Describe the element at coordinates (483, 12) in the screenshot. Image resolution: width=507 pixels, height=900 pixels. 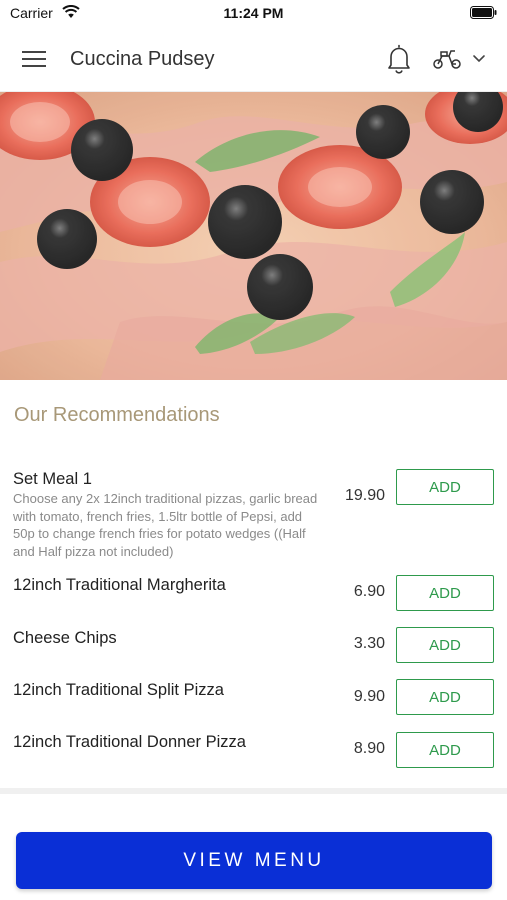
I see `battery-icon` at that location.